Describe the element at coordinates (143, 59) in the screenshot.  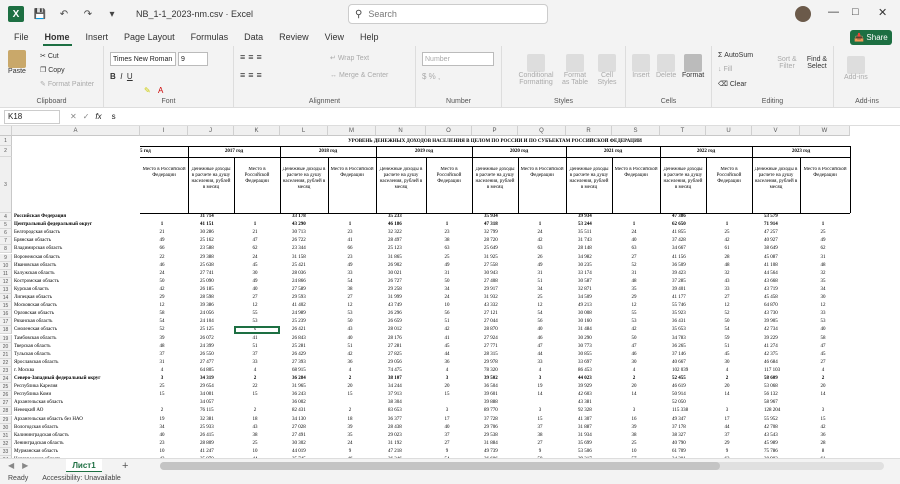
I see `font-name-select: Times New Roman` at that location.